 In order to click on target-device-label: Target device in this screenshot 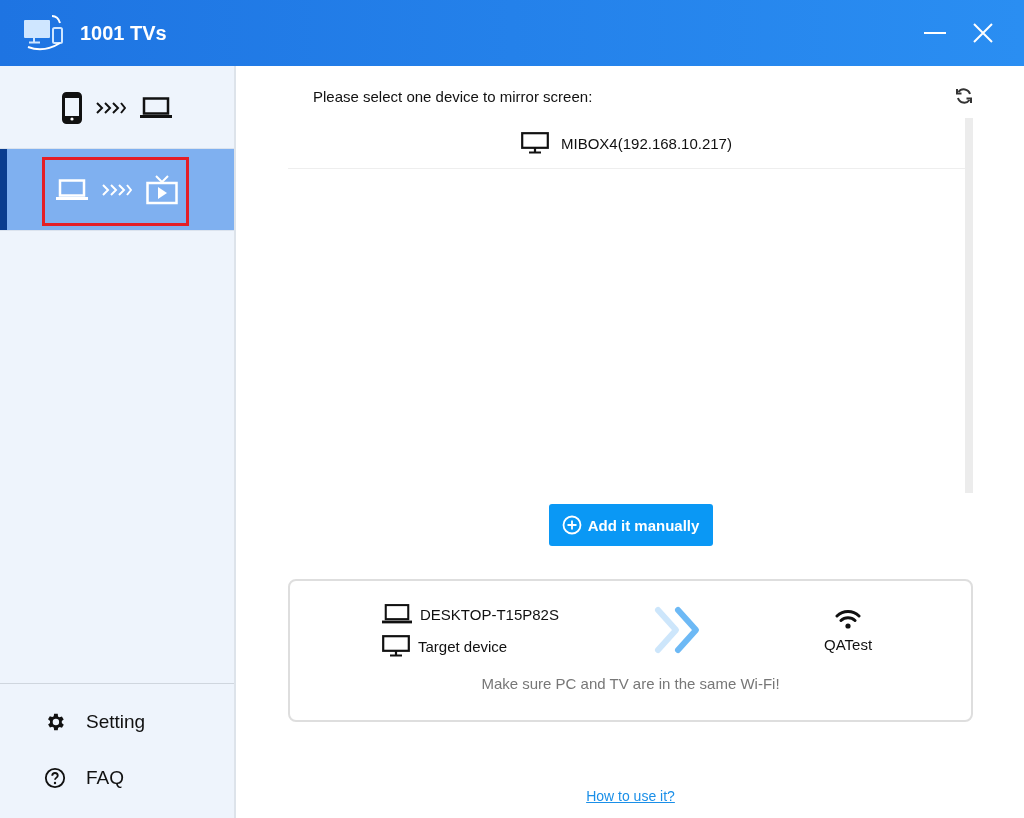, I will do `click(463, 646)`.